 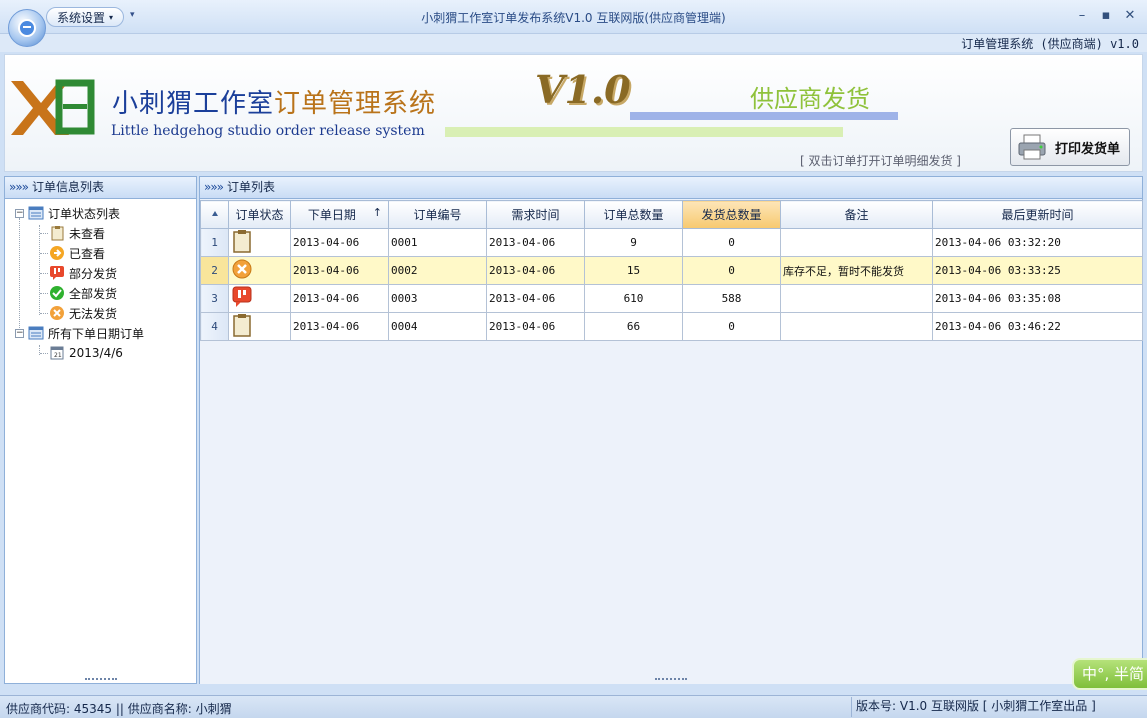 What do you see at coordinates (1037, 298) in the screenshot?
I see `updated-cell: 2013-04-06 03:35:08` at bounding box center [1037, 298].